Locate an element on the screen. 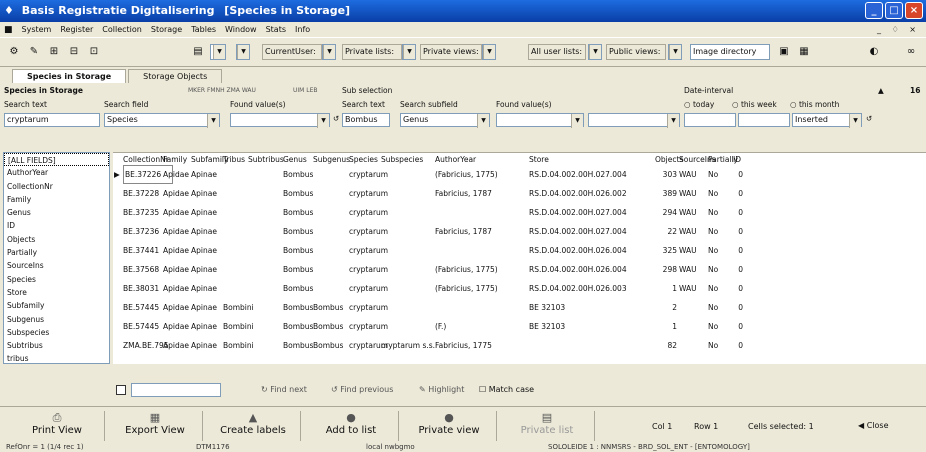  table-cell: 82 is located at coordinates (666, 345).